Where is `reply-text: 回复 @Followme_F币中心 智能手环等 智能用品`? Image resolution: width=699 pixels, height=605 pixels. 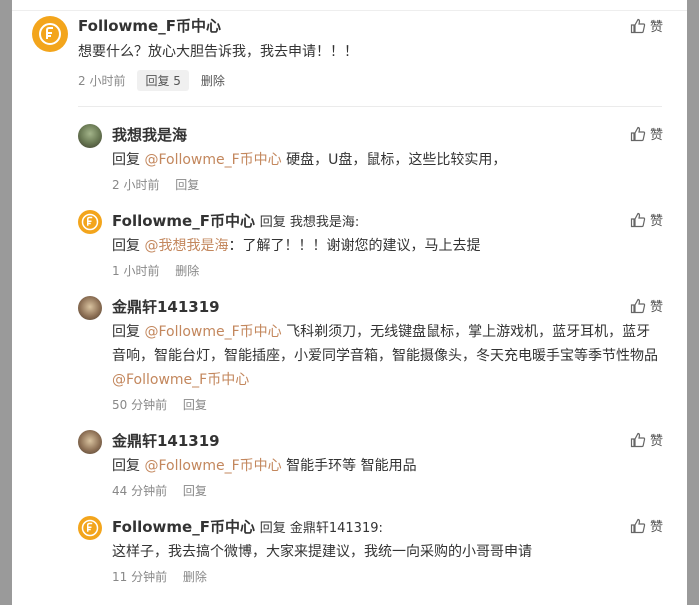 reply-text: 回复 @Followme_F币中心 智能手环等 智能用品 is located at coordinates (386, 466).